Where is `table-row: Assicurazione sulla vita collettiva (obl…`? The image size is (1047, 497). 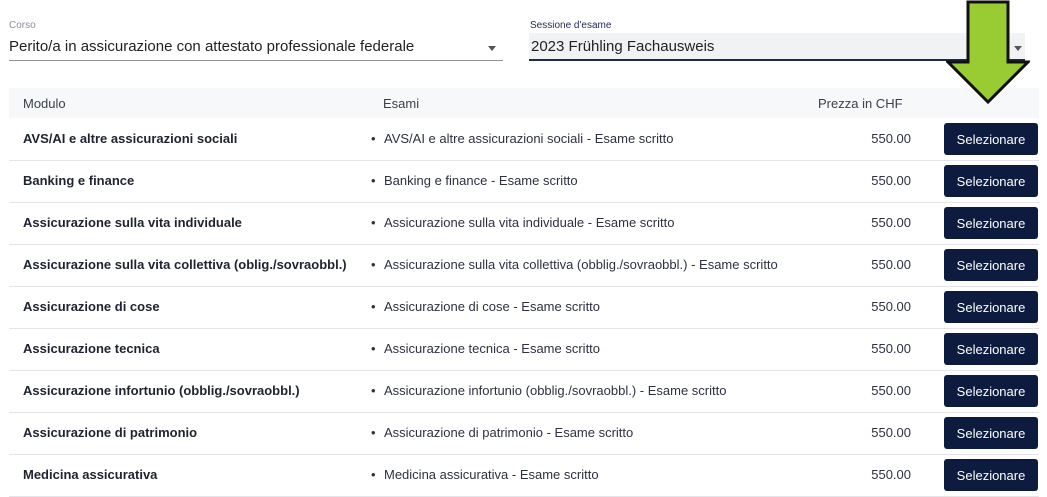
table-row: Assicurazione sulla vita collettiva (obl… is located at coordinates (524, 266).